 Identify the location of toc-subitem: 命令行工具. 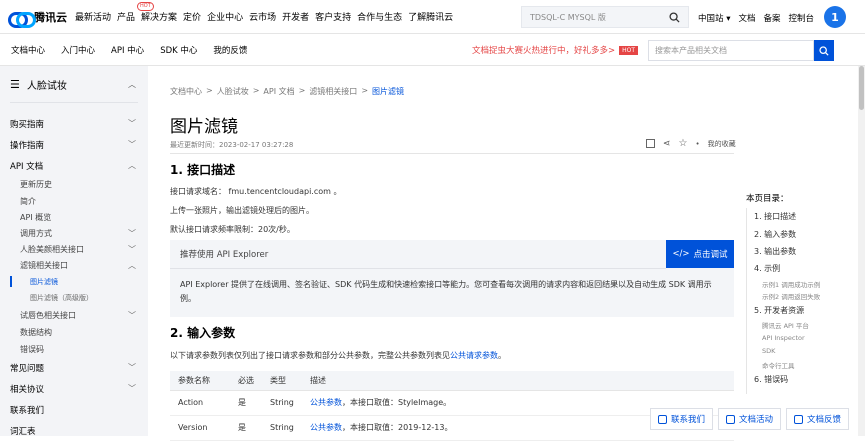
(778, 365).